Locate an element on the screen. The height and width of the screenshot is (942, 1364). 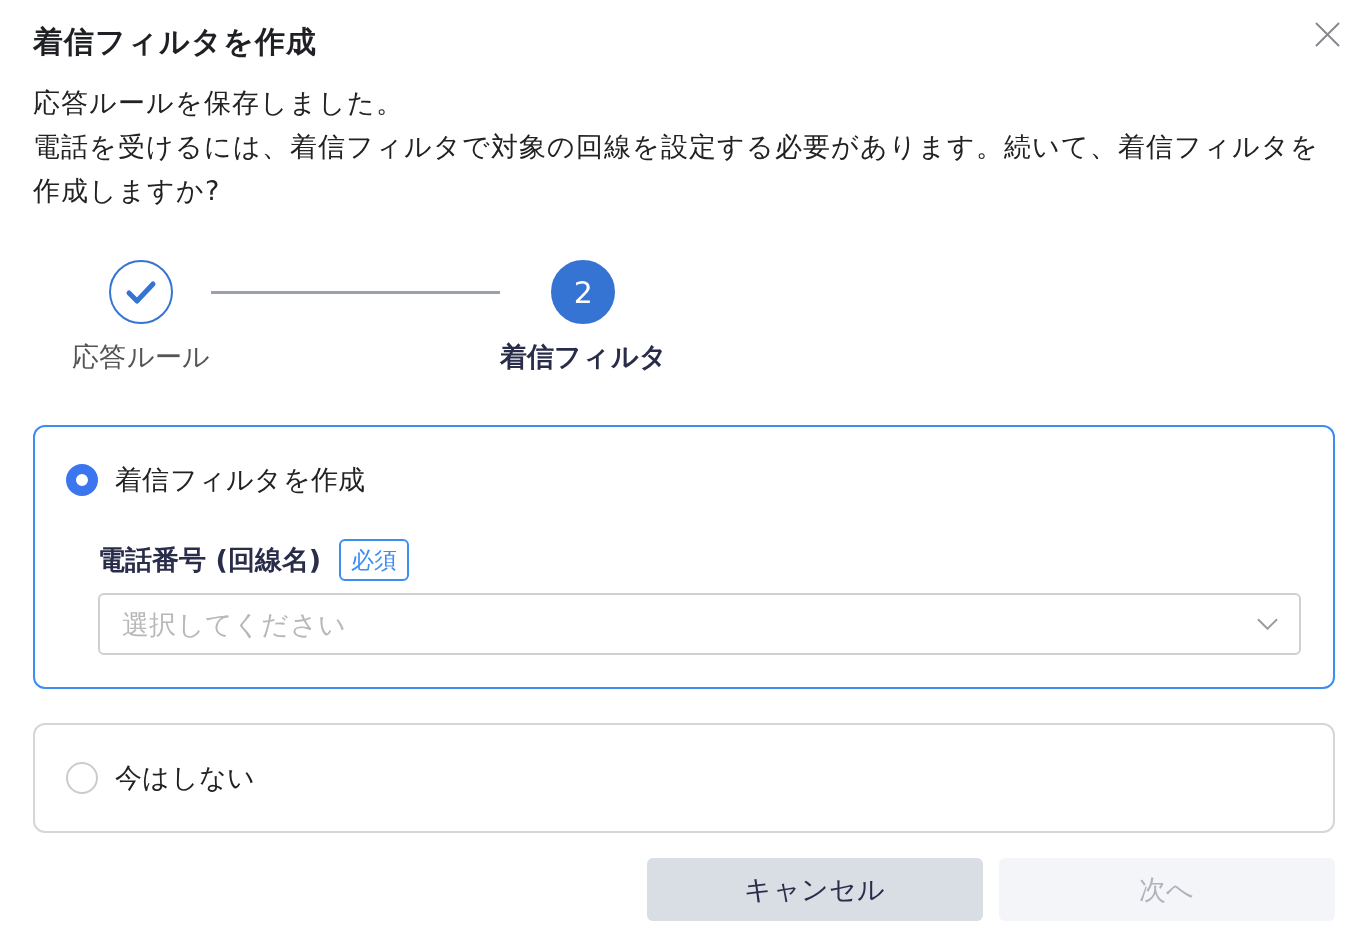
close-icon is located at coordinates (1327, 34).